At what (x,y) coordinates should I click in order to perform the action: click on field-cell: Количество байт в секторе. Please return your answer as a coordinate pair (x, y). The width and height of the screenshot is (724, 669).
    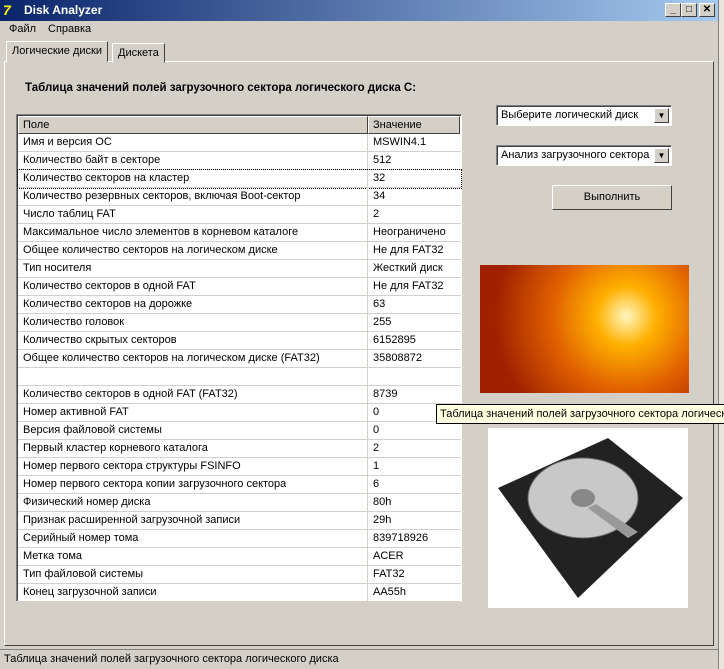
    Looking at the image, I should click on (92, 160).